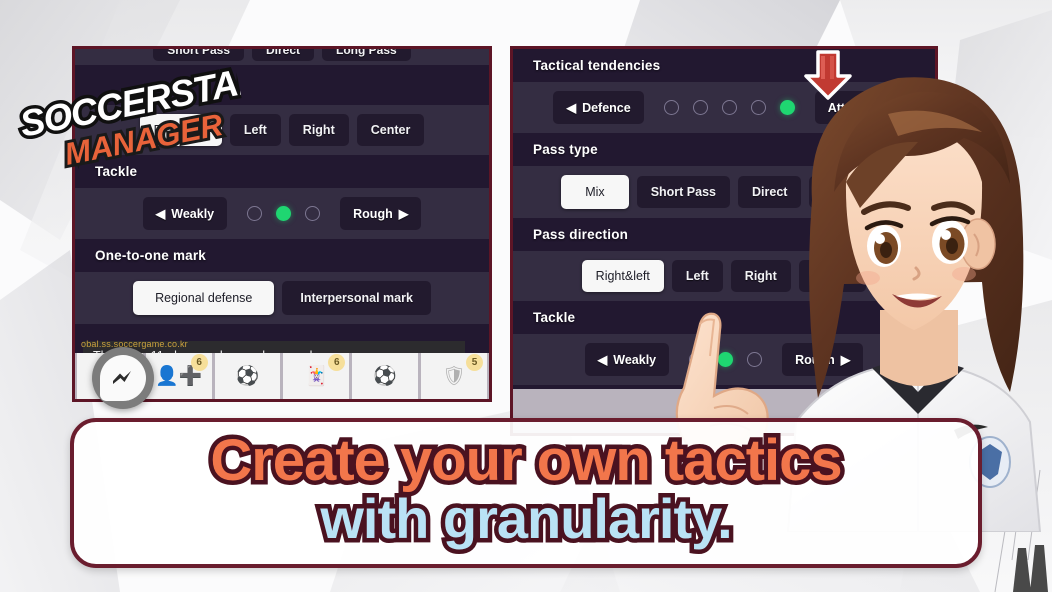 This screenshot has height=592, width=1052. I want to click on left-tackle-rough-button: Rough ▶, so click(381, 213).